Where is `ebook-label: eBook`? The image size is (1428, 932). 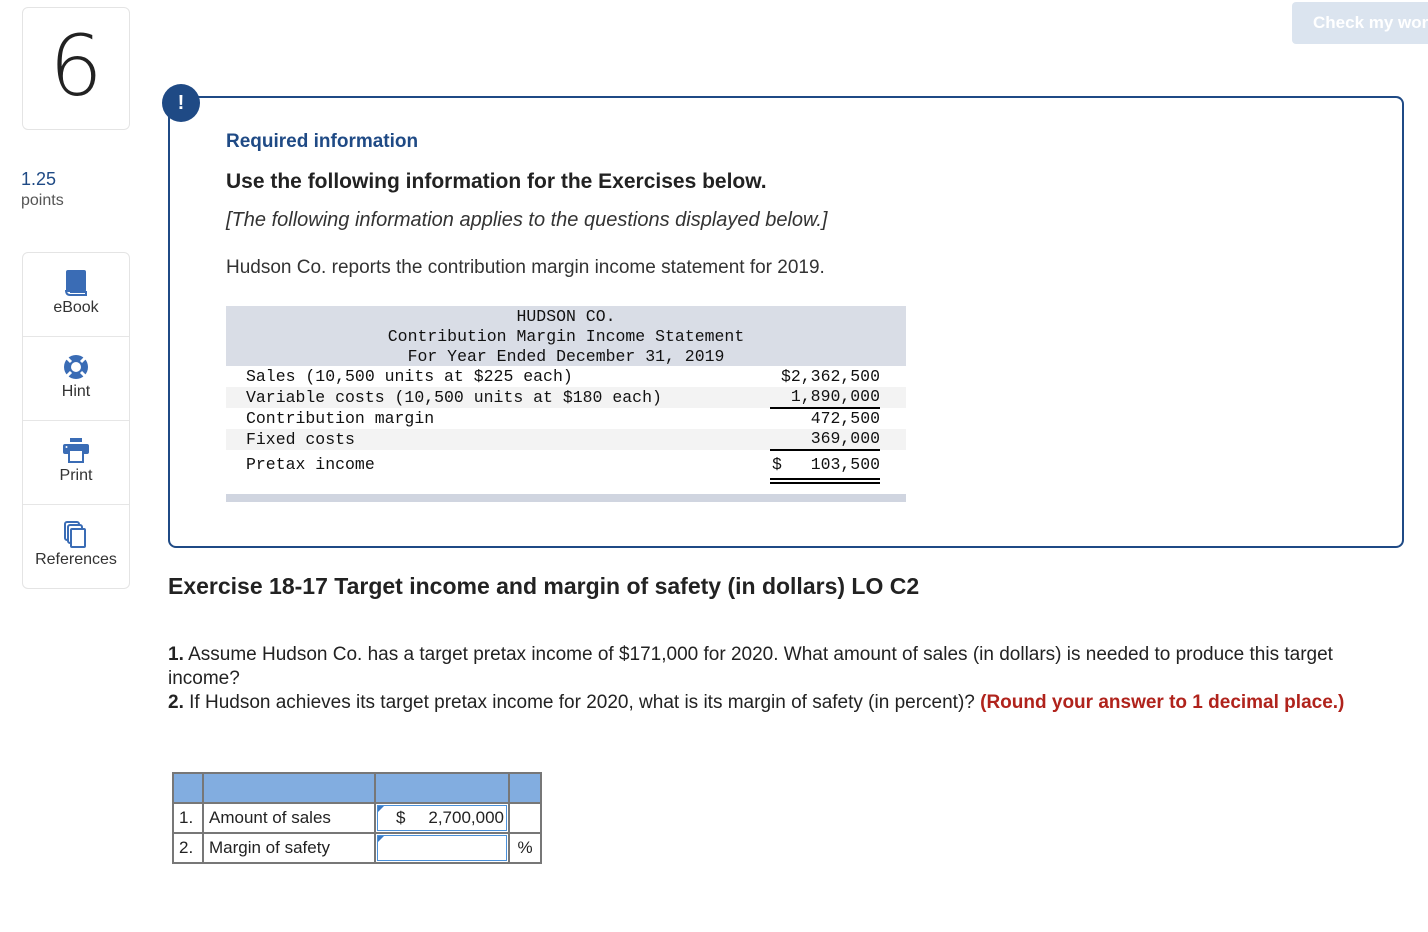
ebook-label: eBook is located at coordinates (76, 307).